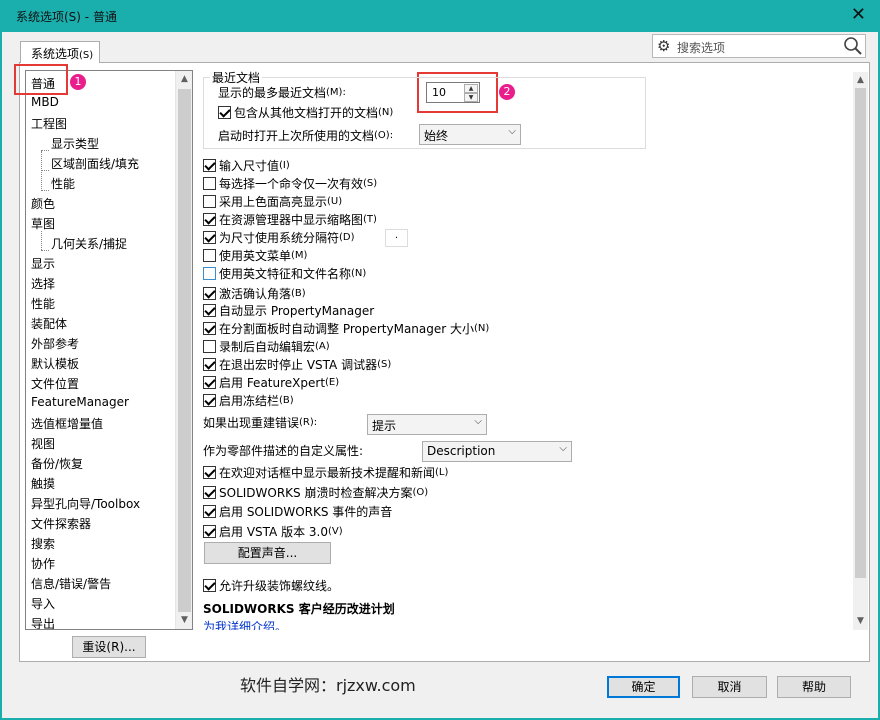 This screenshot has height=720, width=880. I want to click on gear-icon: ⚙, so click(663, 46).